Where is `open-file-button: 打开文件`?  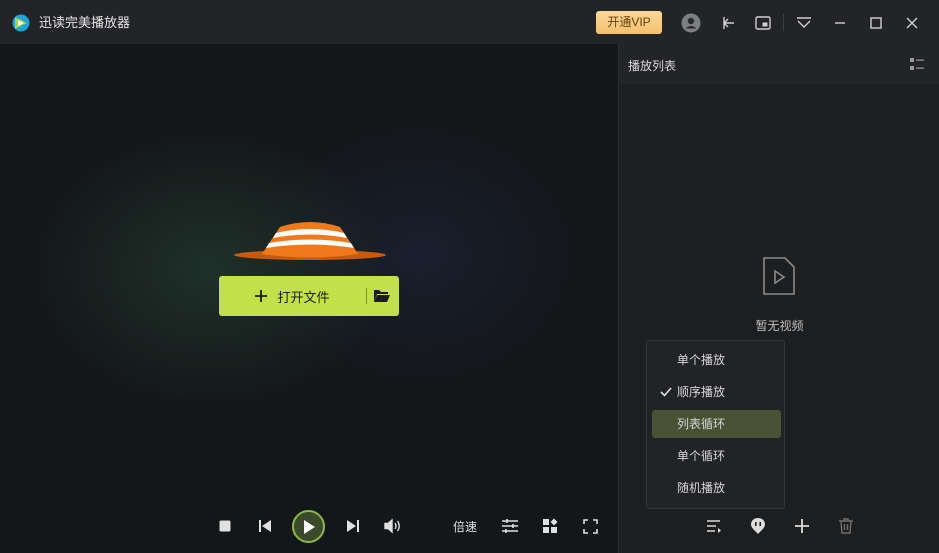
open-file-button: 打开文件 is located at coordinates (292, 296).